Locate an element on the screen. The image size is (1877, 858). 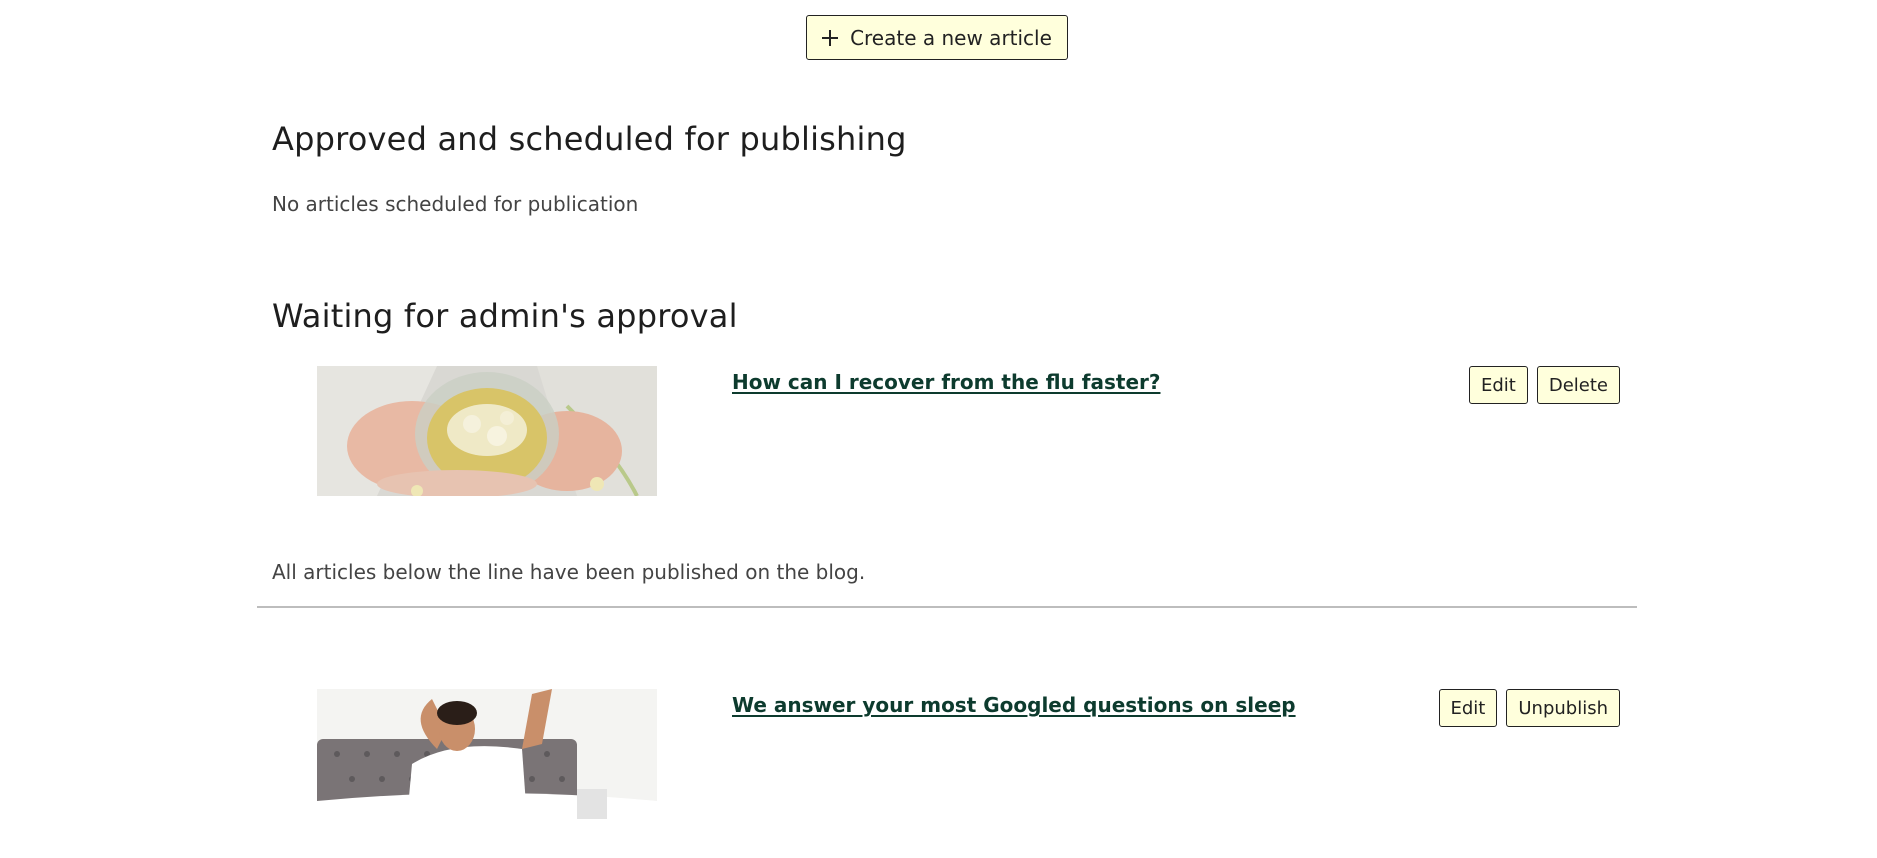
plus-icon is located at coordinates (830, 37).